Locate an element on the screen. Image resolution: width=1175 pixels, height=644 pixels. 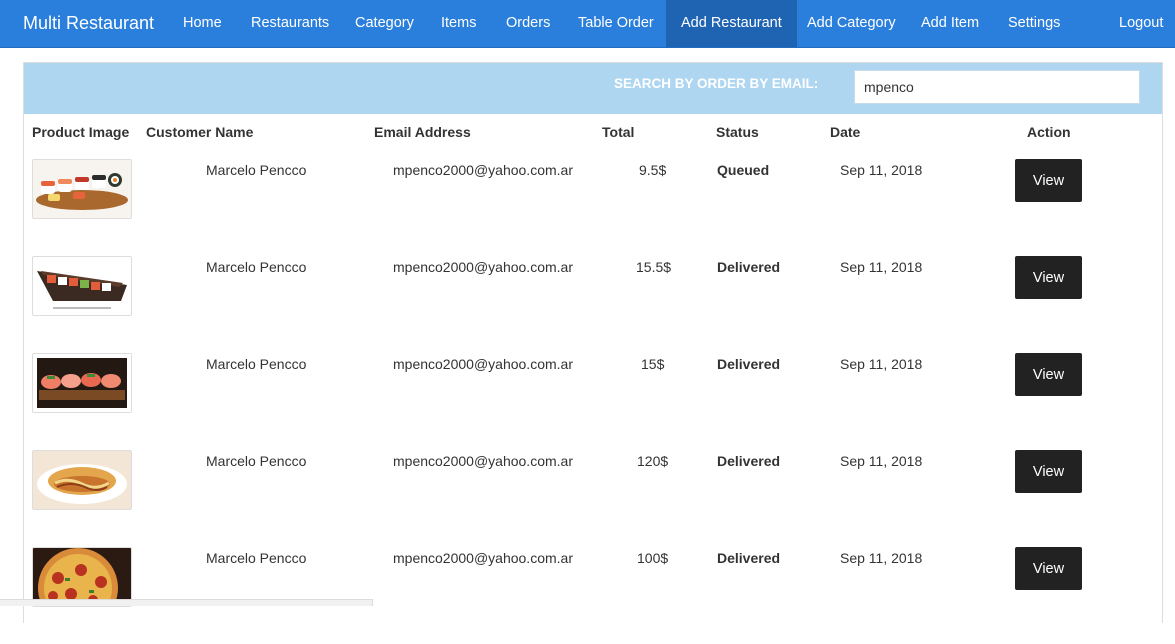
header-email-address: Email Address is located at coordinates (422, 132).